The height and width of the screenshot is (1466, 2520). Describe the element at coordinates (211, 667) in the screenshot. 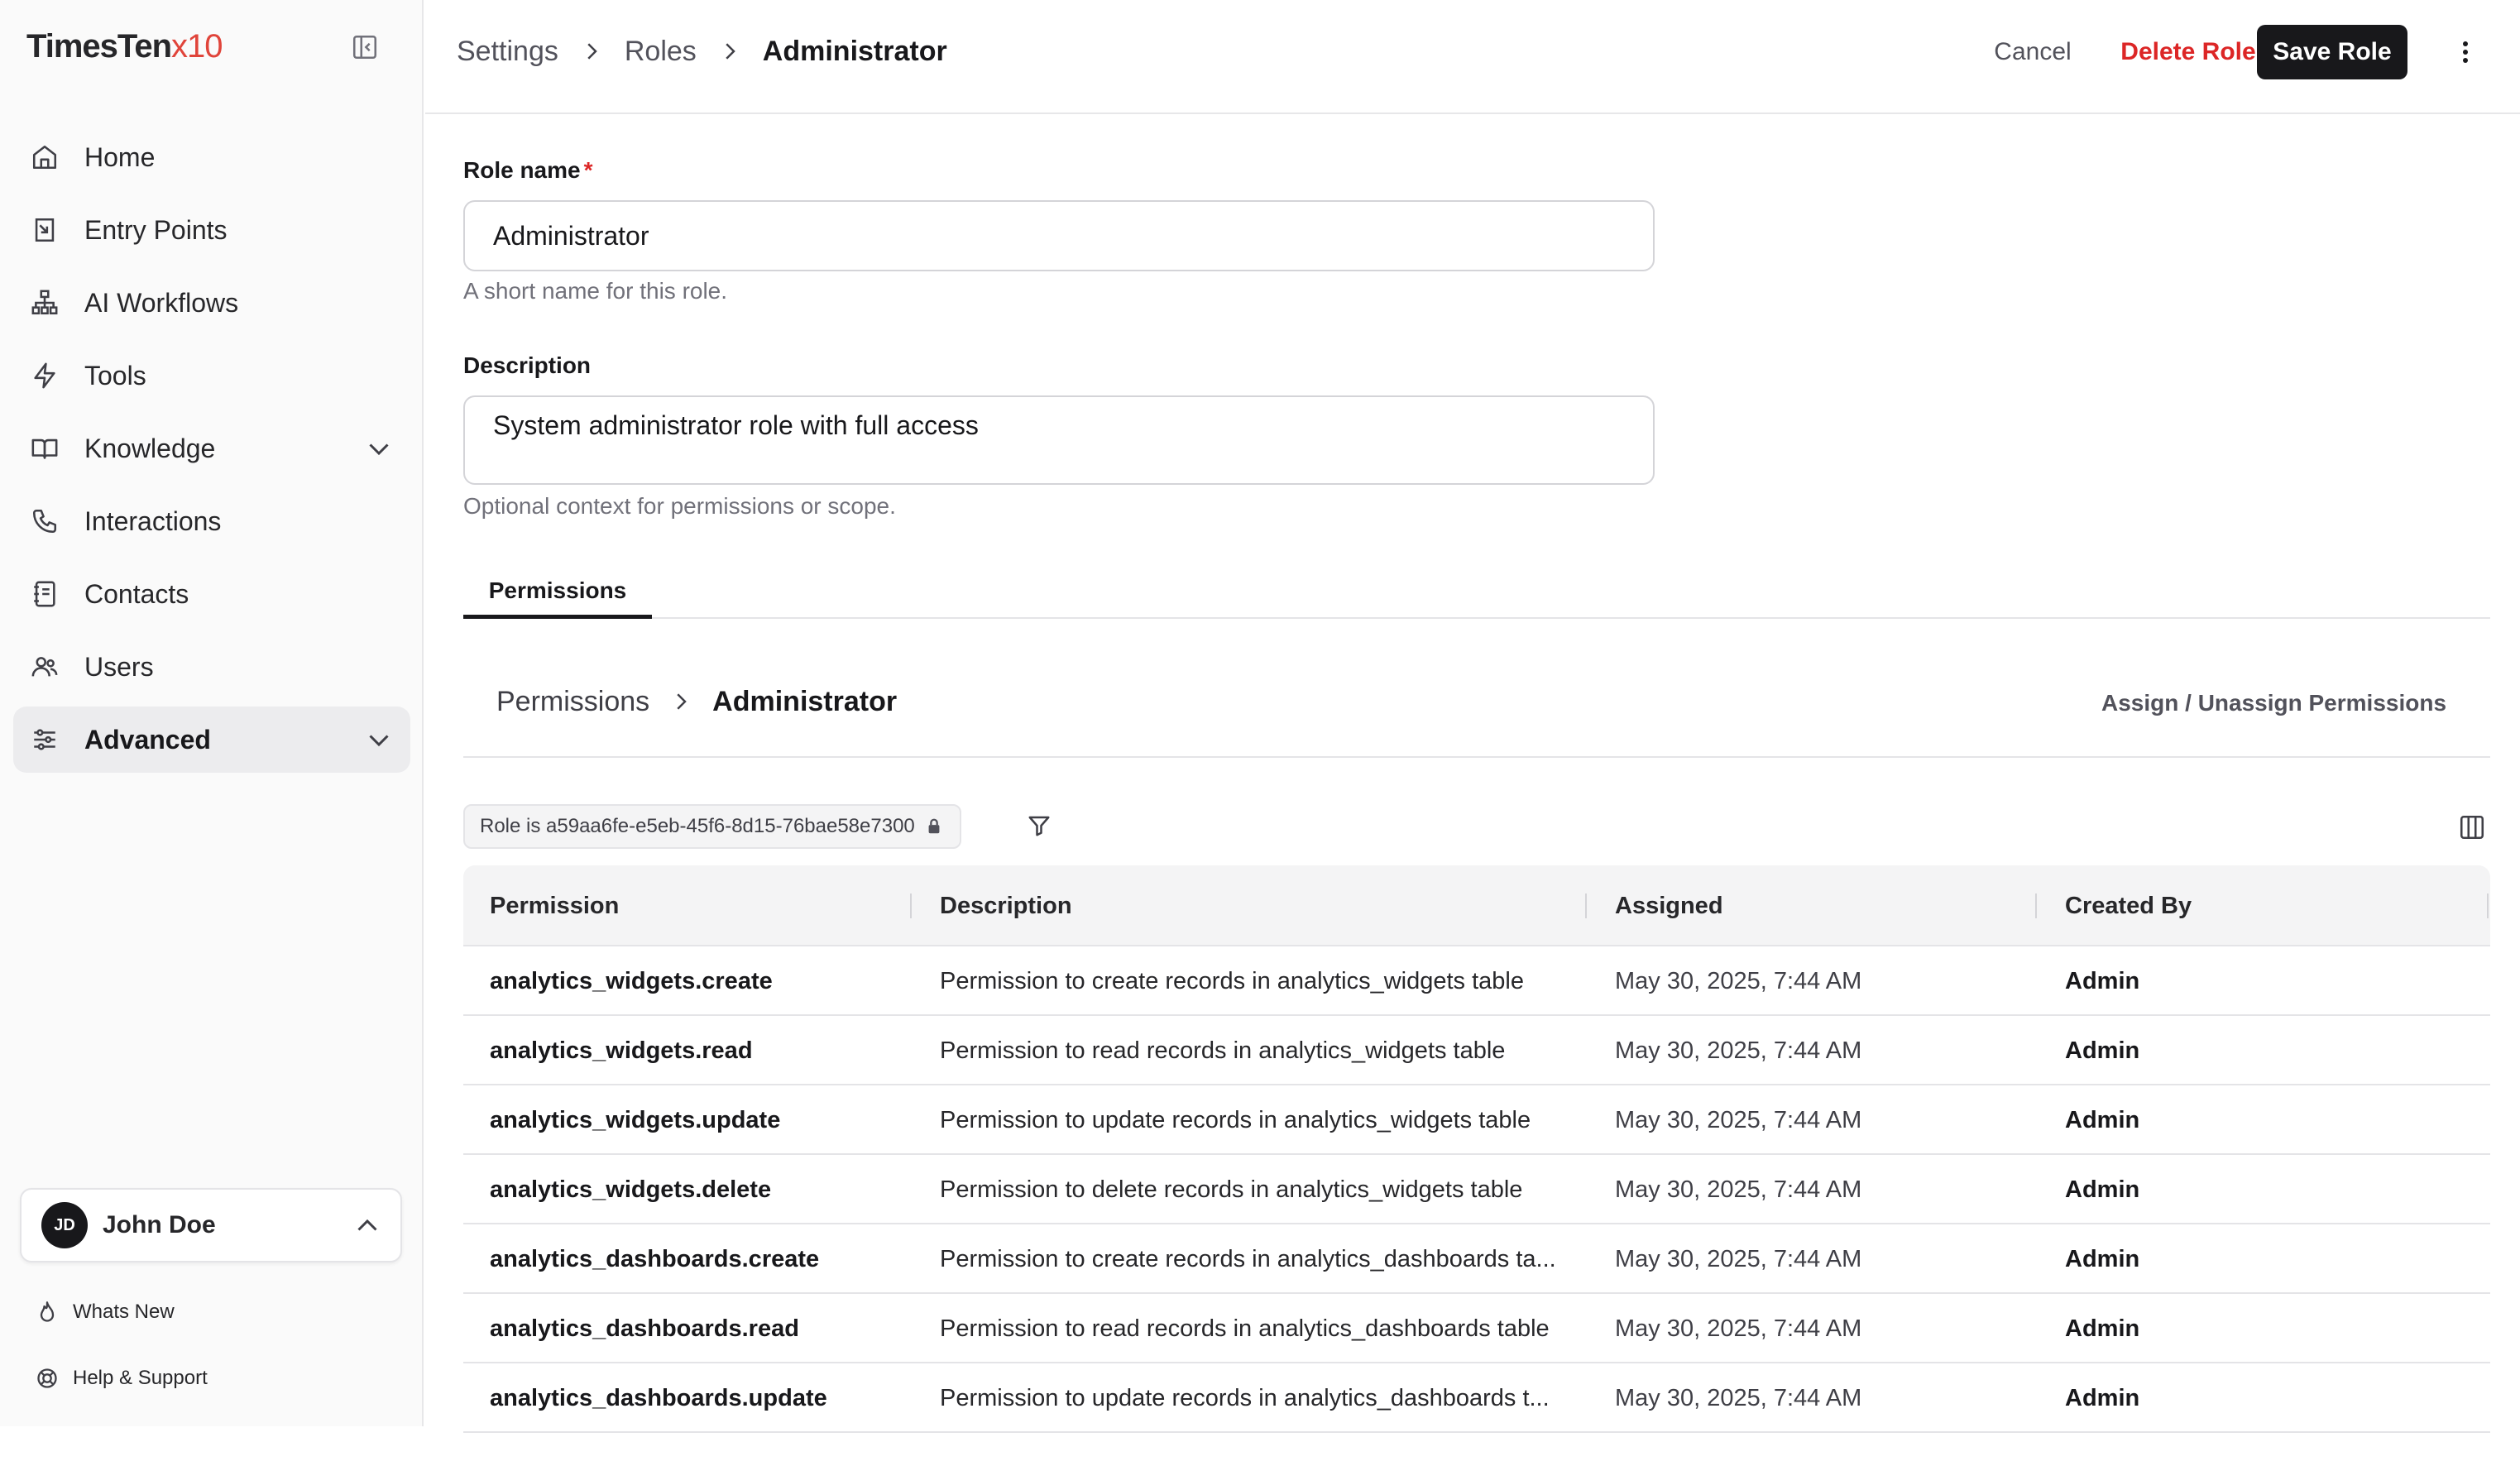

I see `sidebar-item-users: Users` at that location.